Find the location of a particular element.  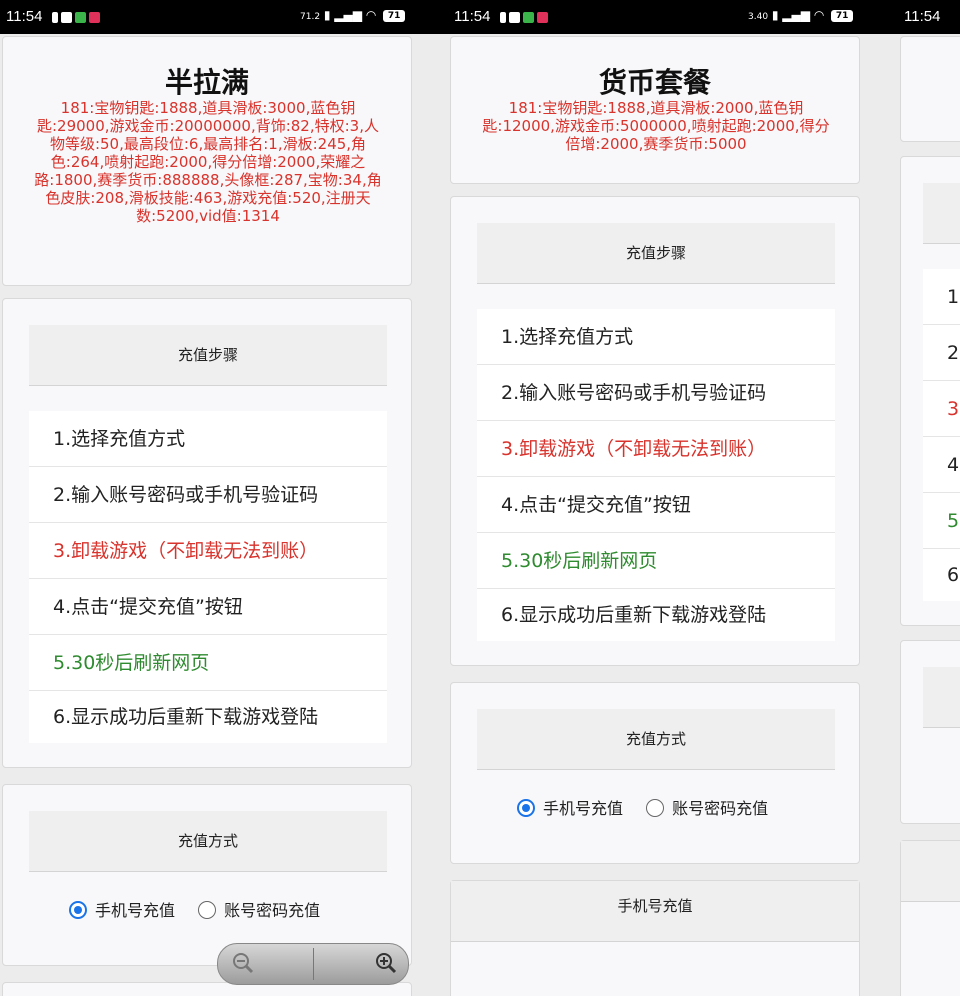

network-speed: 71.2 is located at coordinates (310, 17).